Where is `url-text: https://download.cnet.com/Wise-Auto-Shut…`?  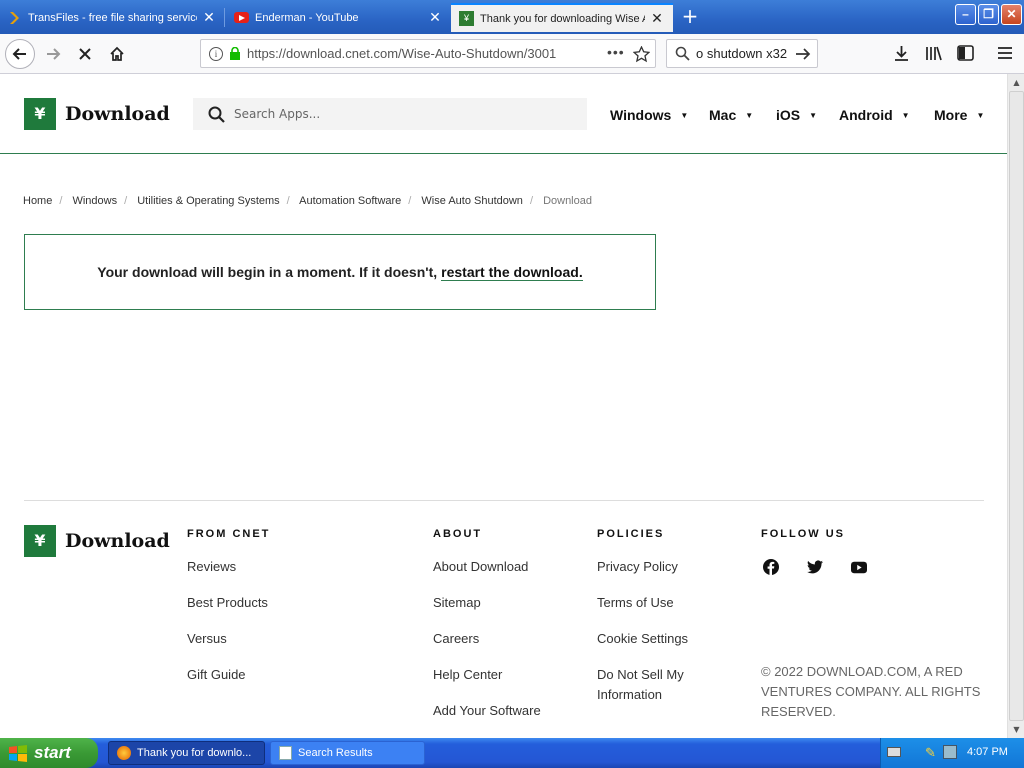 url-text: https://download.cnet.com/Wise-Auto-Shut… is located at coordinates (402, 53).